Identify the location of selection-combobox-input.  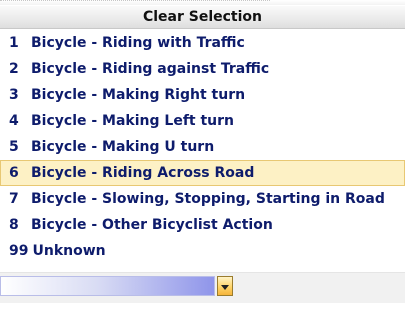
(107, 286).